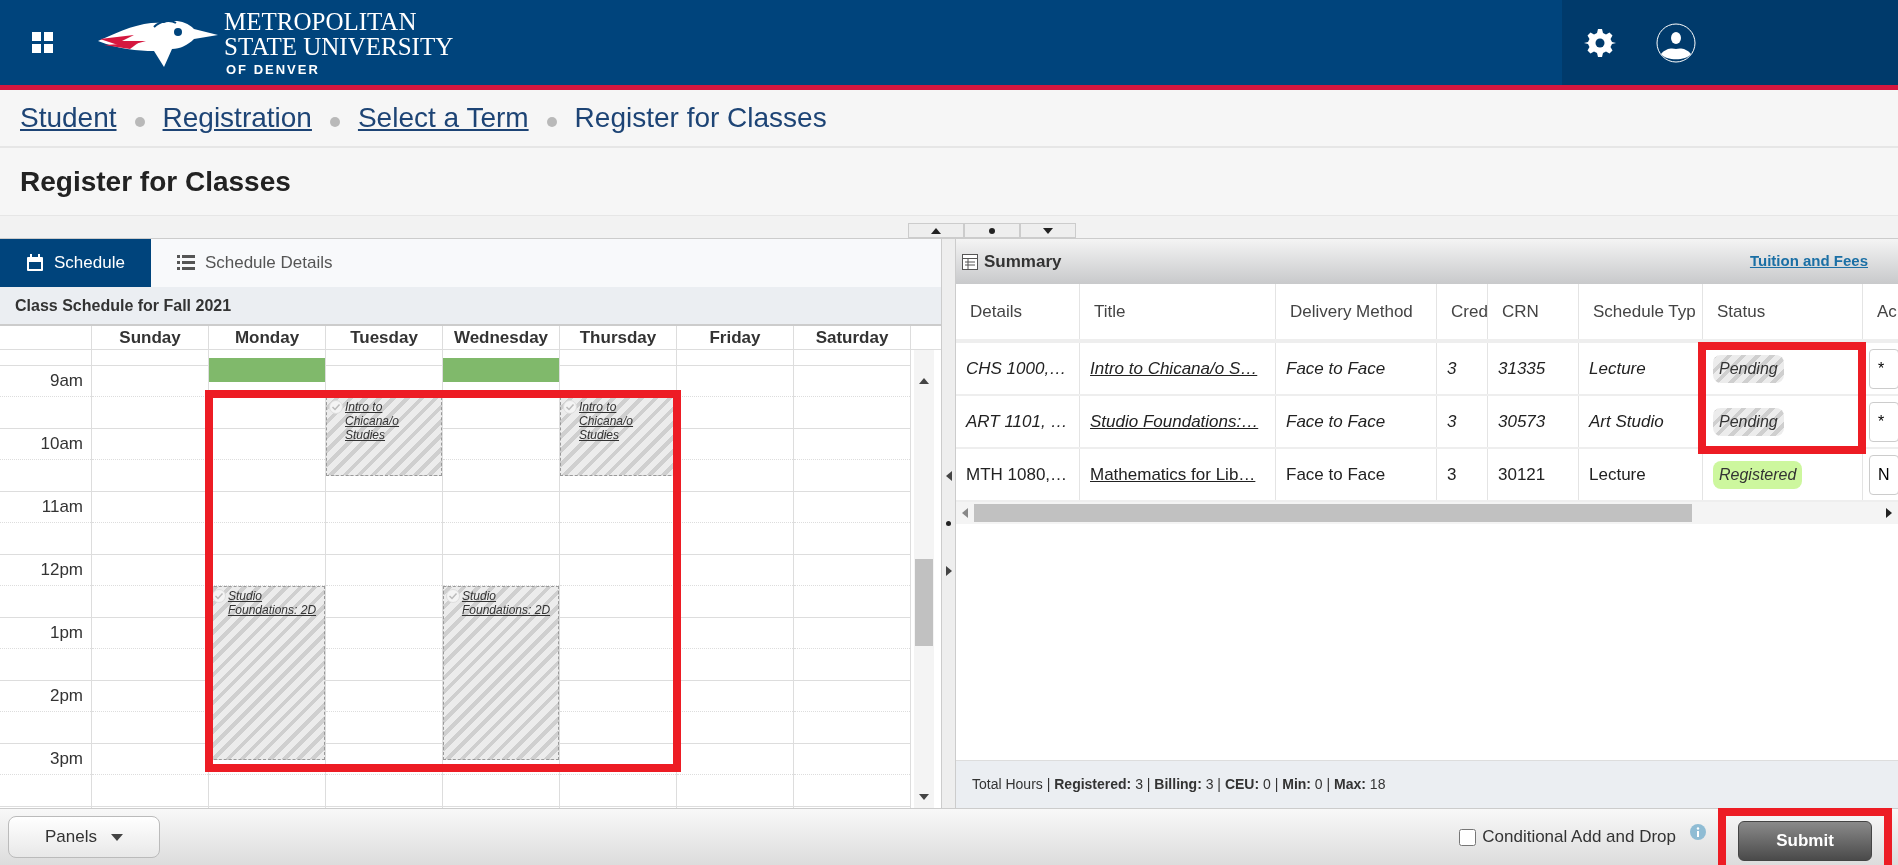 This screenshot has width=1898, height=865. What do you see at coordinates (924, 381) in the screenshot?
I see `scroll-up-icon` at bounding box center [924, 381].